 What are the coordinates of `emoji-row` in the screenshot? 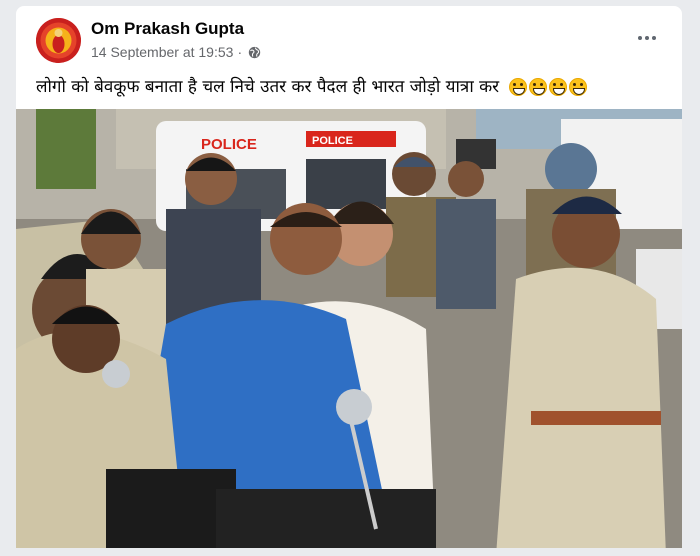 It's located at (547, 87).